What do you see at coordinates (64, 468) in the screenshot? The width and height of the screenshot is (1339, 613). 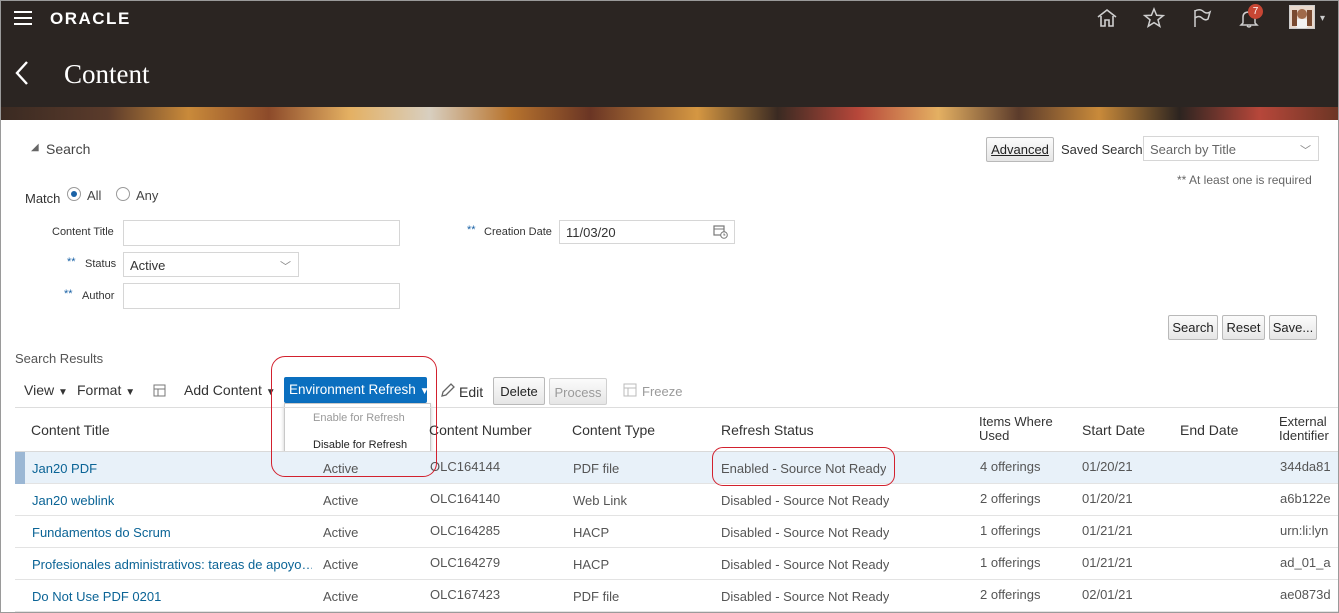 I see `content-title-link: Jan20 PDF` at bounding box center [64, 468].